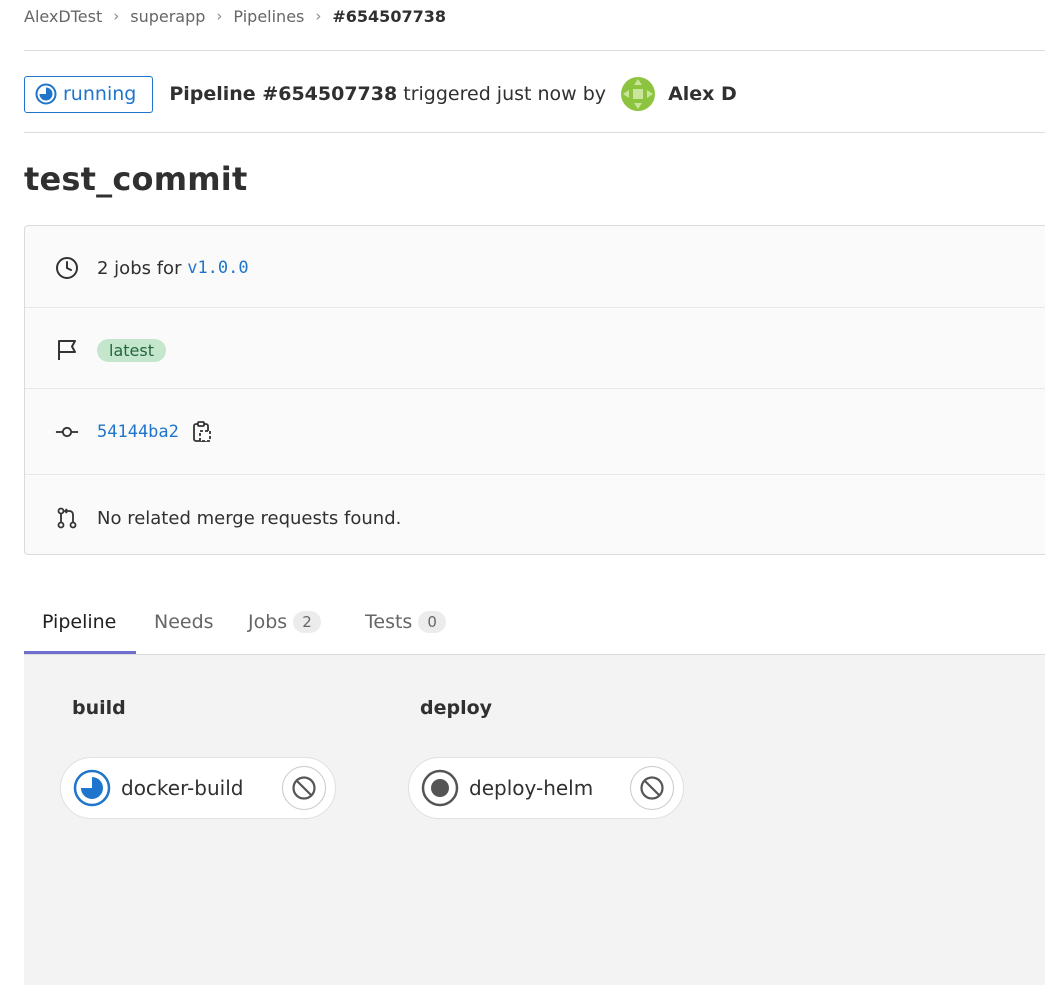 This screenshot has width=1045, height=985. Describe the element at coordinates (307, 622) in the screenshot. I see `jobs-count-badge: 2` at that location.